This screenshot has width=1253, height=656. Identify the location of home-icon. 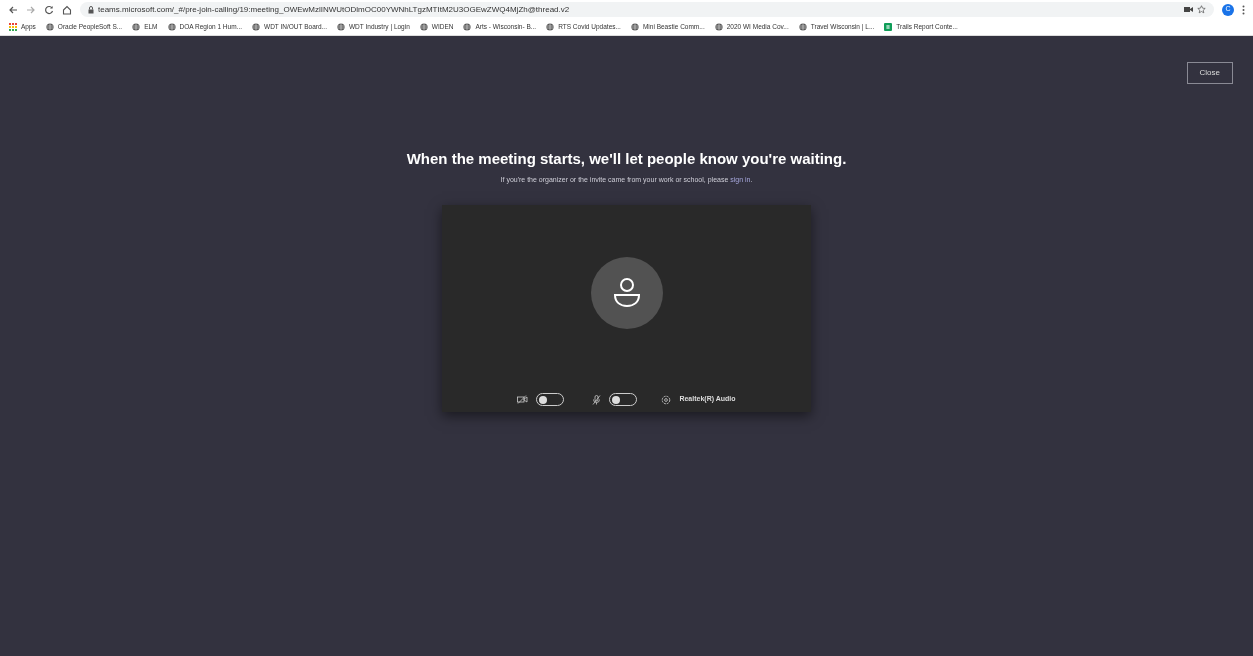
(67, 9).